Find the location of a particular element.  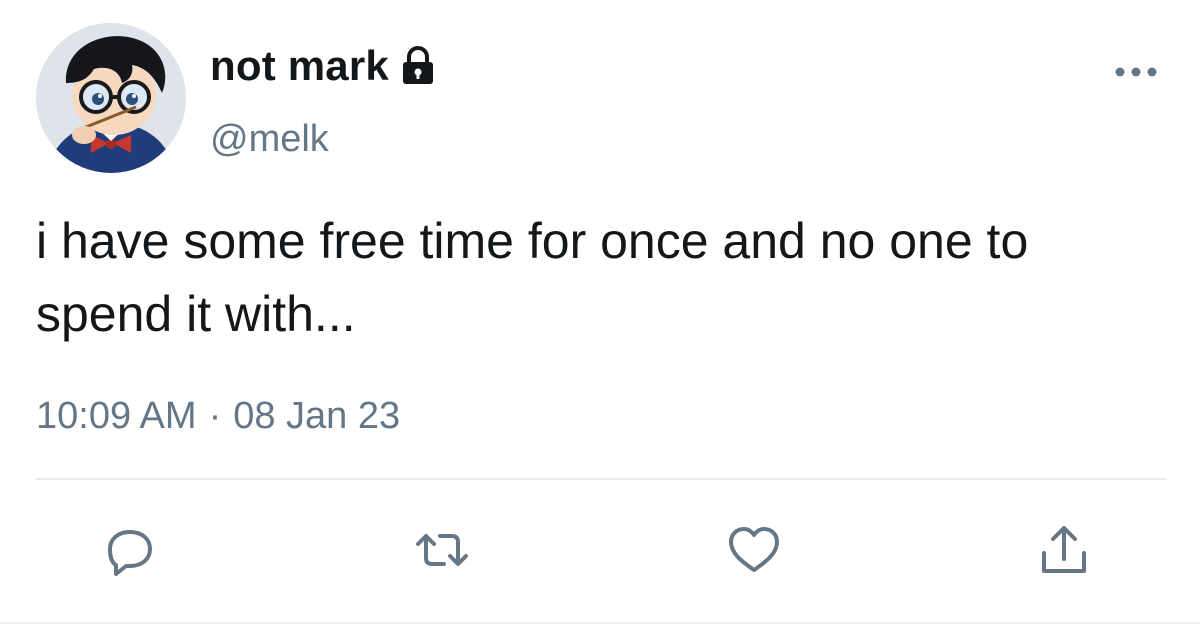

reply-button is located at coordinates (130, 550).